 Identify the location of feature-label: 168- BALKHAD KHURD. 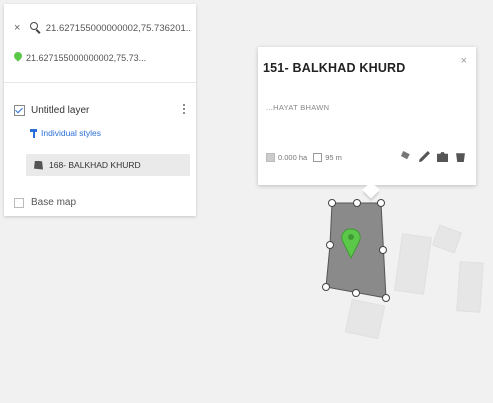
(95, 165).